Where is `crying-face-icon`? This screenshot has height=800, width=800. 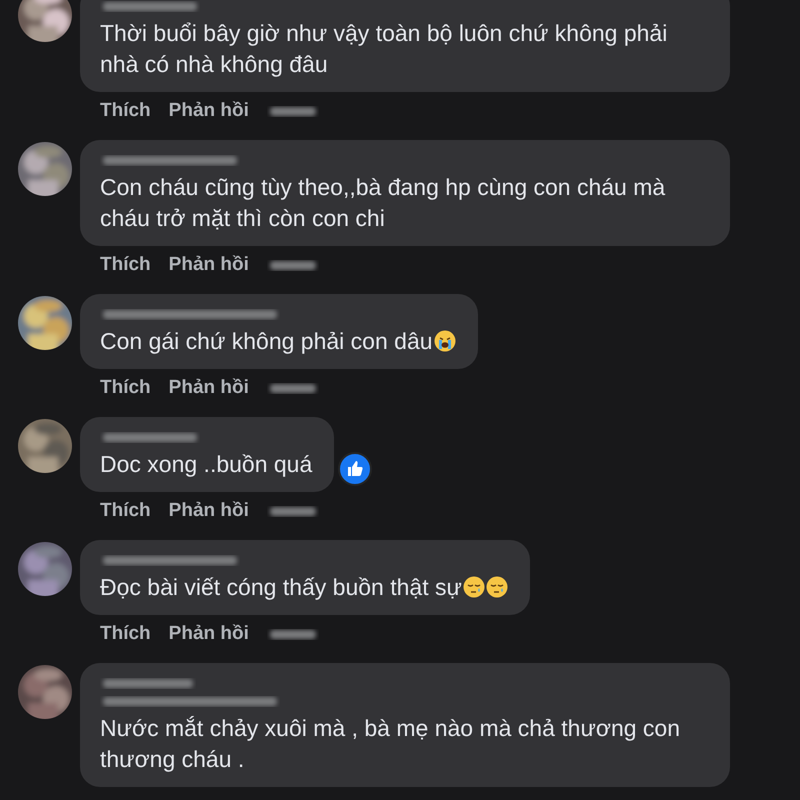 crying-face-icon is located at coordinates (445, 341).